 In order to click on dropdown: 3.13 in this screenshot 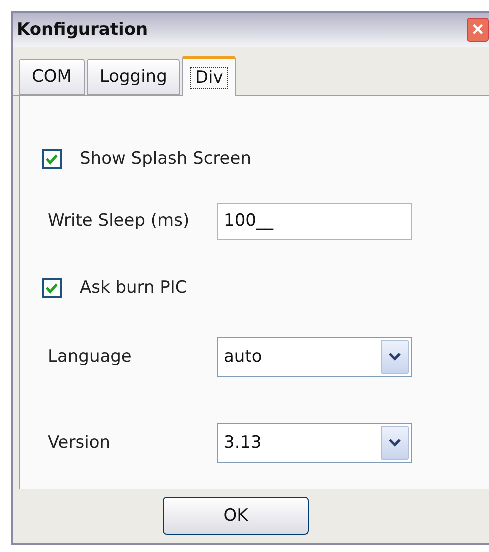, I will do `click(314, 443)`.